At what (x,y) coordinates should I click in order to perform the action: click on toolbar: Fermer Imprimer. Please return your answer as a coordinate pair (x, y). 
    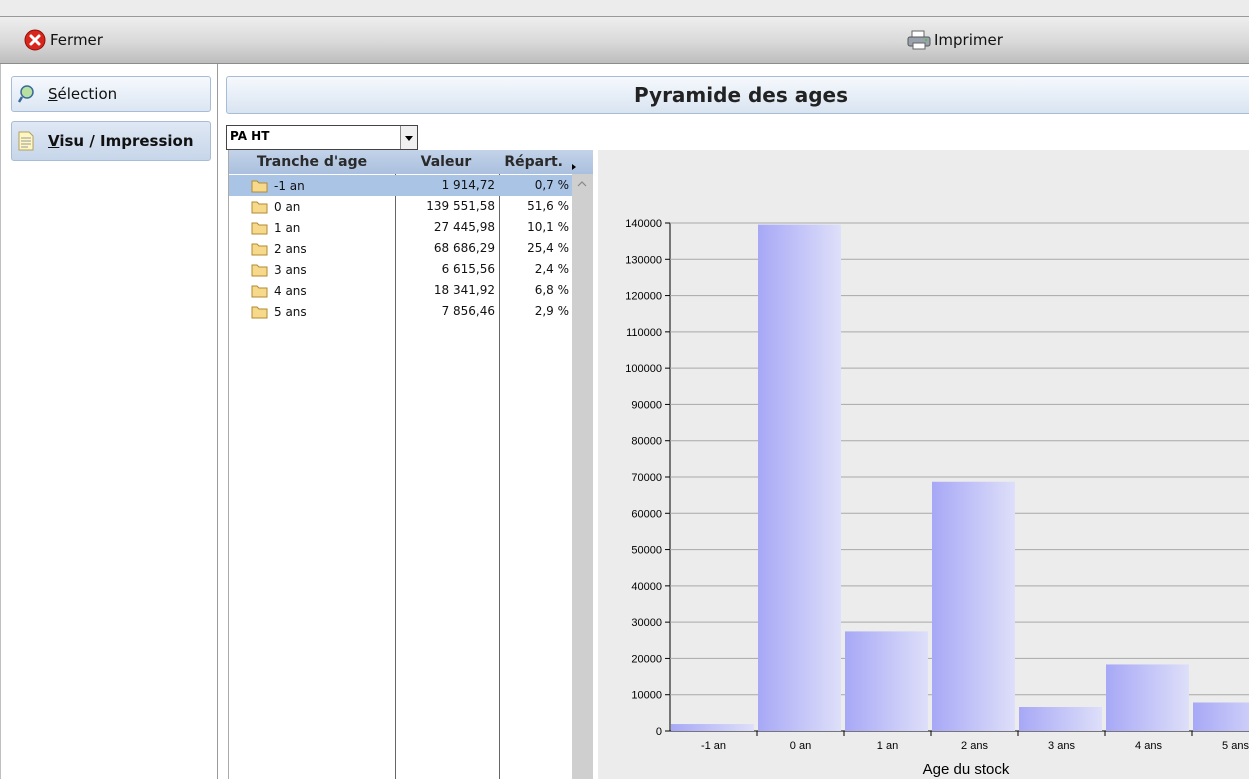
    Looking at the image, I should click on (624, 40).